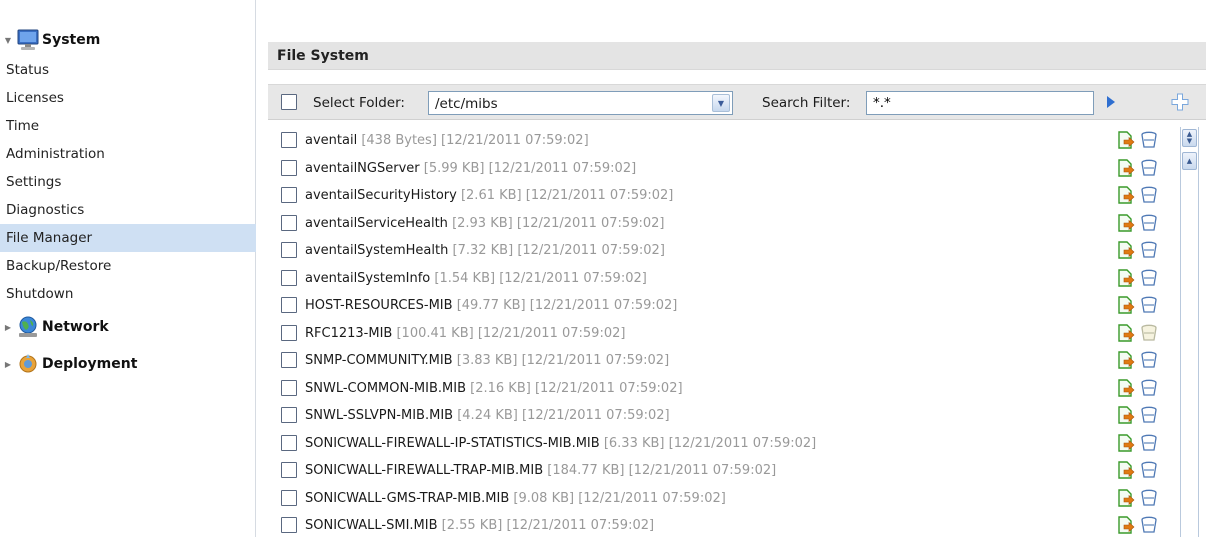 This screenshot has width=1206, height=537. What do you see at coordinates (482, 223) in the screenshot?
I see `file-size: [2.93 KB]` at bounding box center [482, 223].